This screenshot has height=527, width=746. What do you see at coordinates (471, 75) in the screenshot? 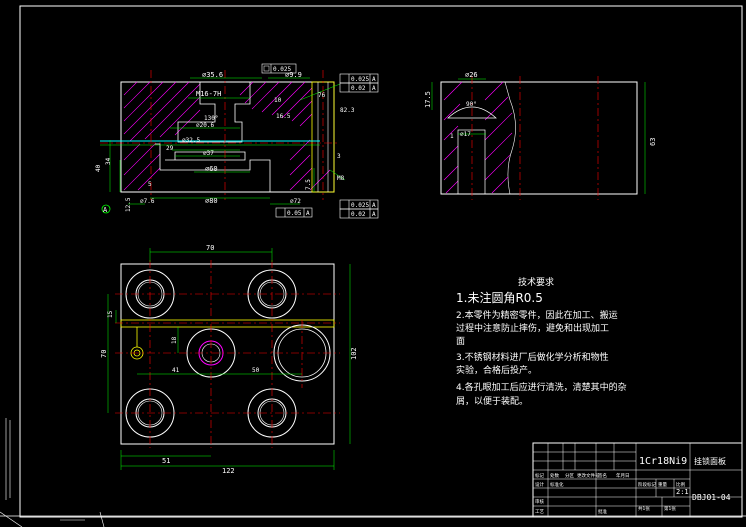
I see `side-dim-top: ⌀26` at bounding box center [471, 75].